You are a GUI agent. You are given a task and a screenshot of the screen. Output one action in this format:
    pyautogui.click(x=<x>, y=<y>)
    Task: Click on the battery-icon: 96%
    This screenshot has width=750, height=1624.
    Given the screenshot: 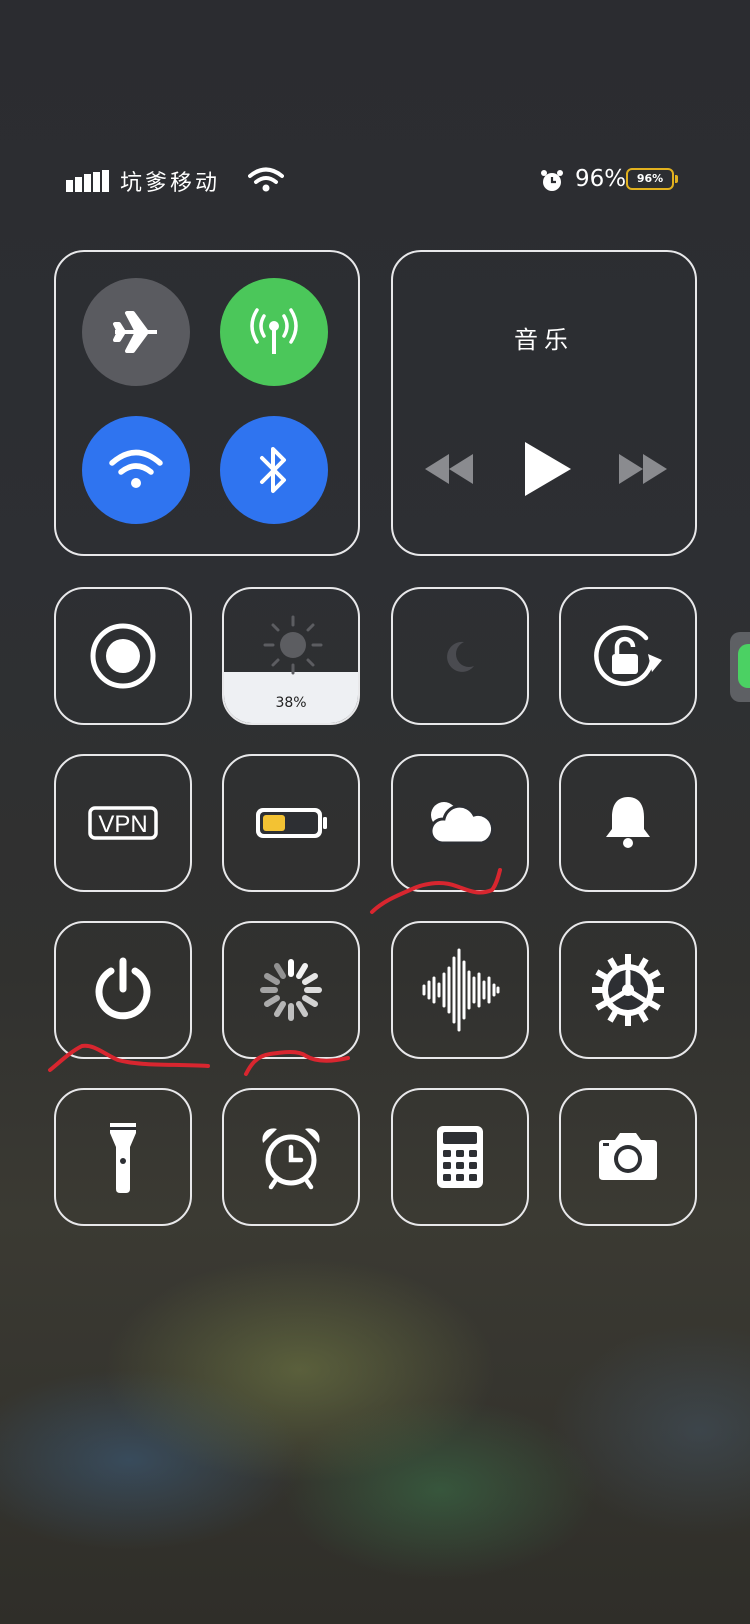 What is the action you would take?
    pyautogui.click(x=652, y=180)
    